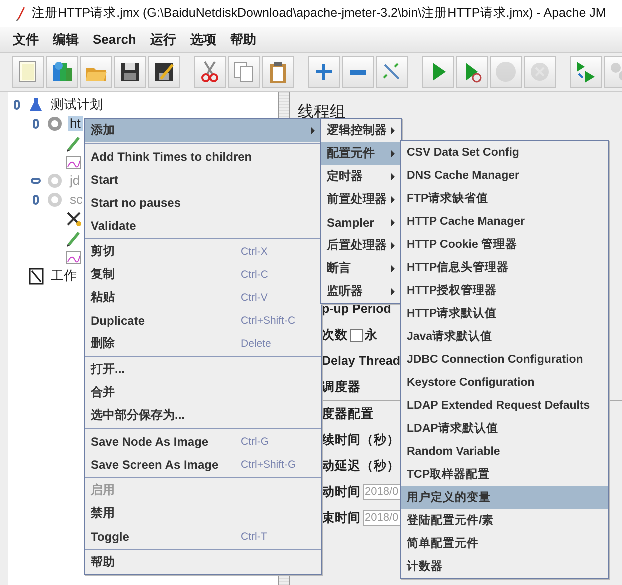 This screenshot has height=585, width=622. What do you see at coordinates (356, 335) in the screenshot?
I see `checkbox` at bounding box center [356, 335].